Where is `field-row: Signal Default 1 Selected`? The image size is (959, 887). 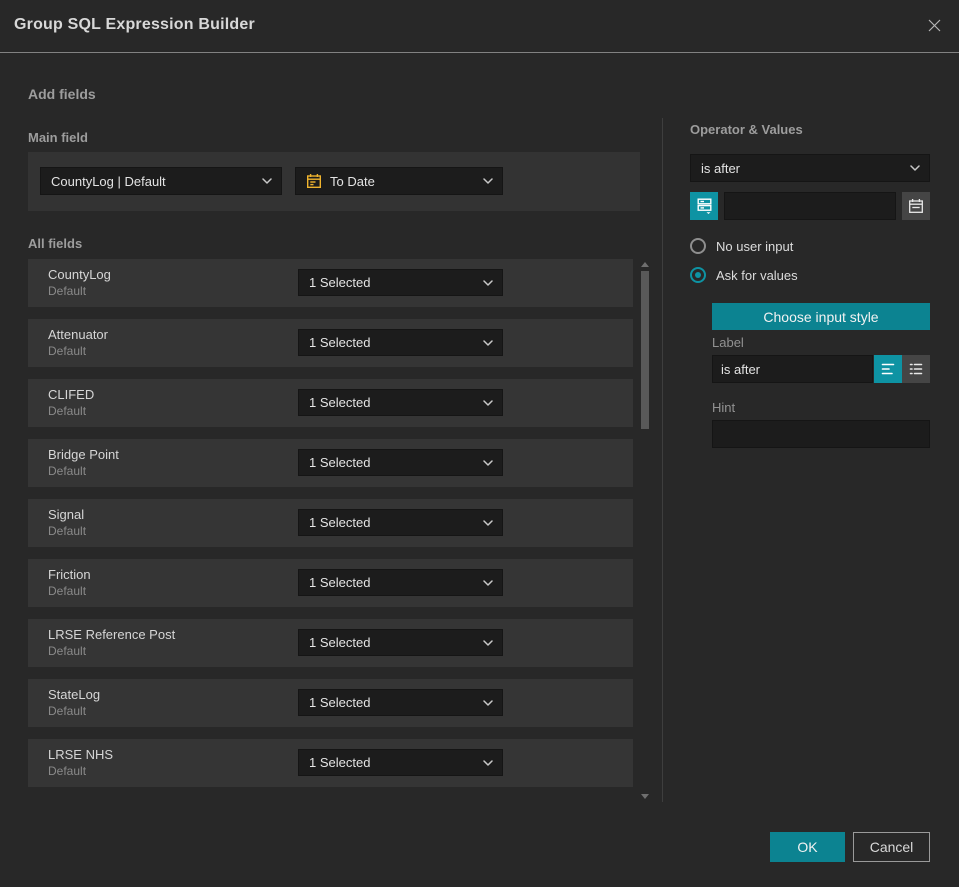 field-row: Signal Default 1 Selected is located at coordinates (330, 523).